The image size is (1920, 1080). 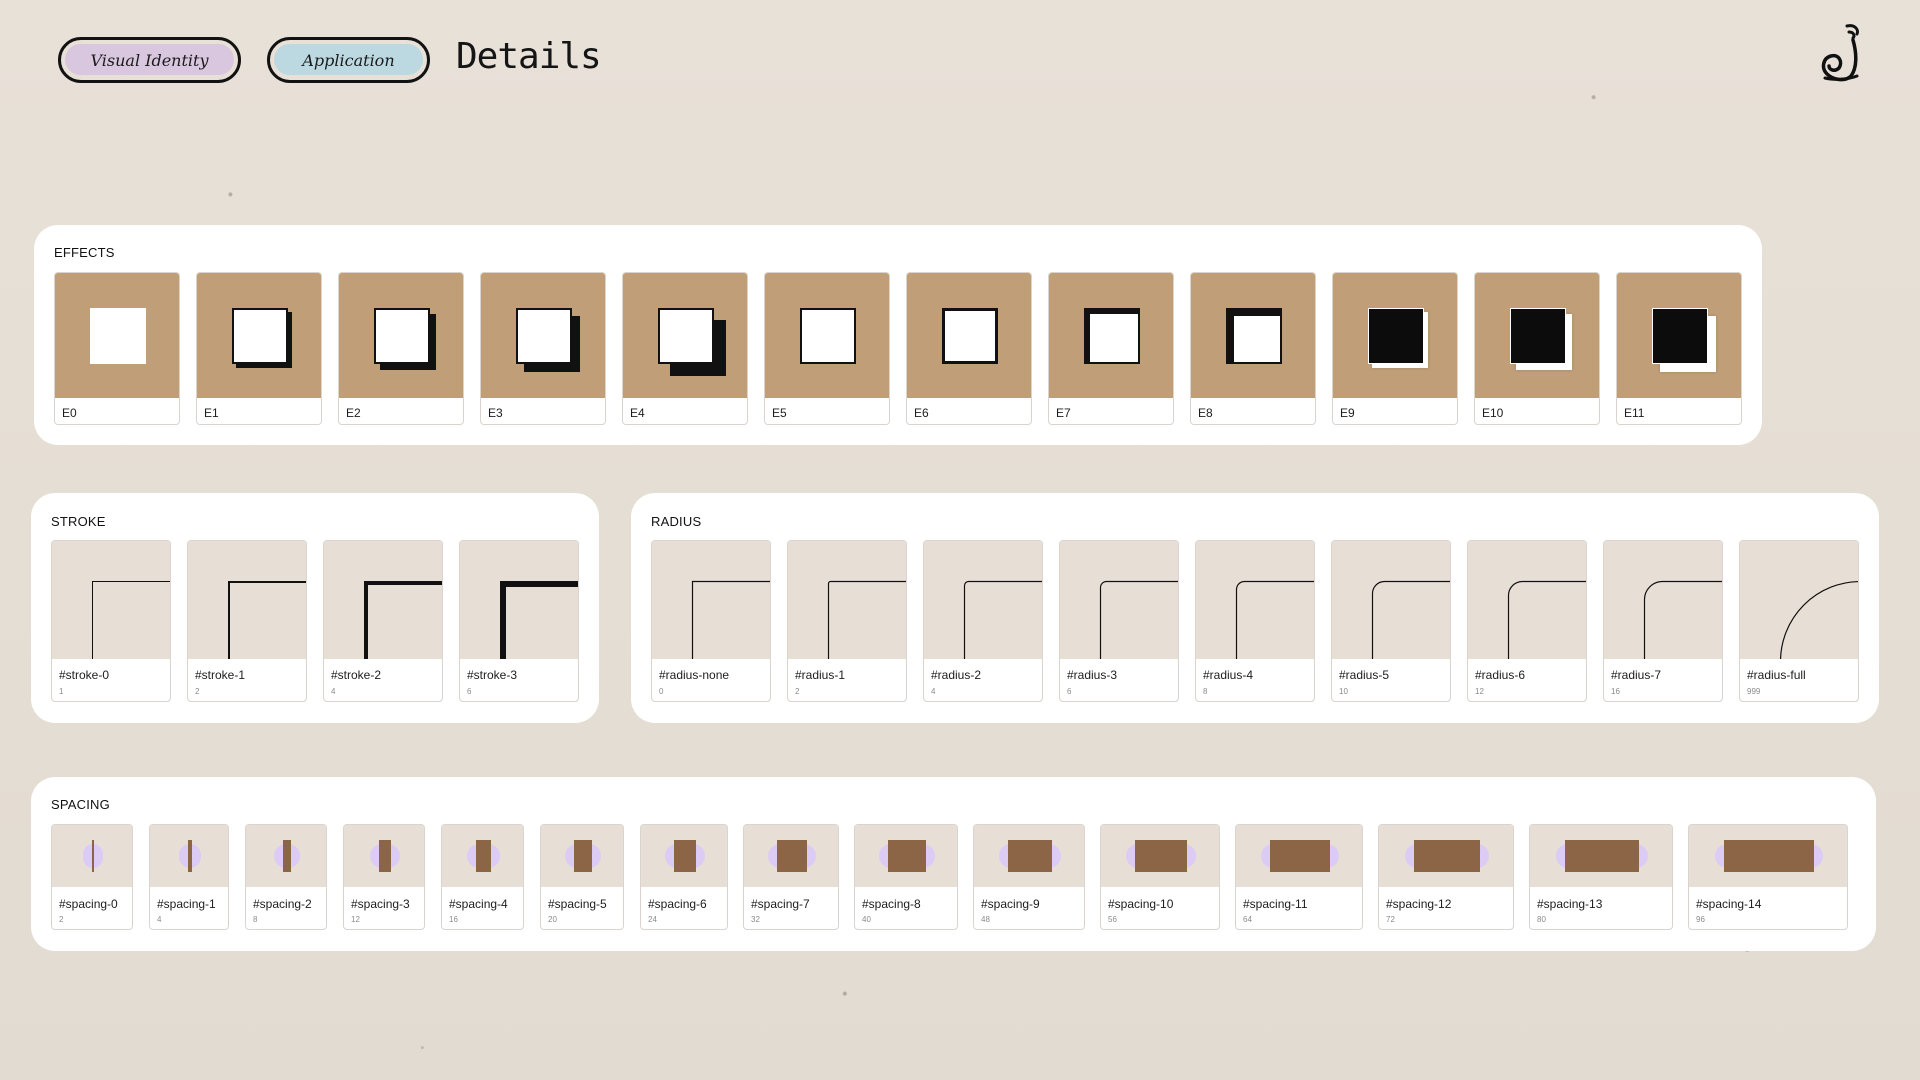 What do you see at coordinates (159, 919) in the screenshot?
I see `spacing-token-value: 4` at bounding box center [159, 919].